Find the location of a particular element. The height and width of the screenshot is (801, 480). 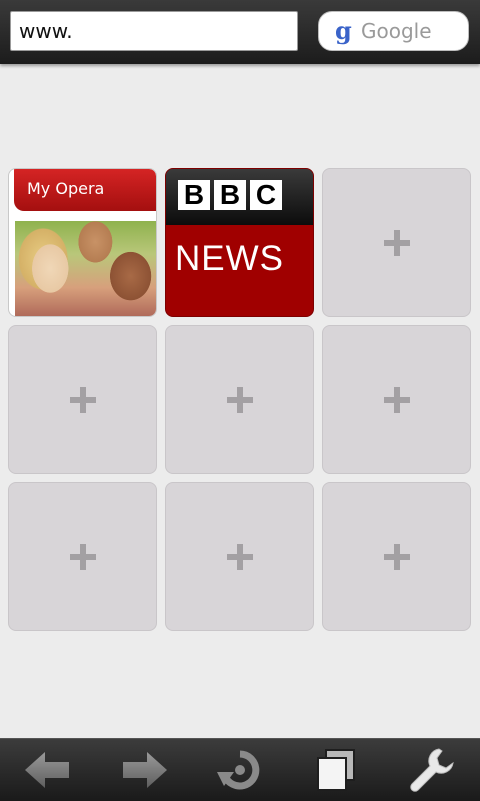

forward-button is located at coordinates (144, 770).